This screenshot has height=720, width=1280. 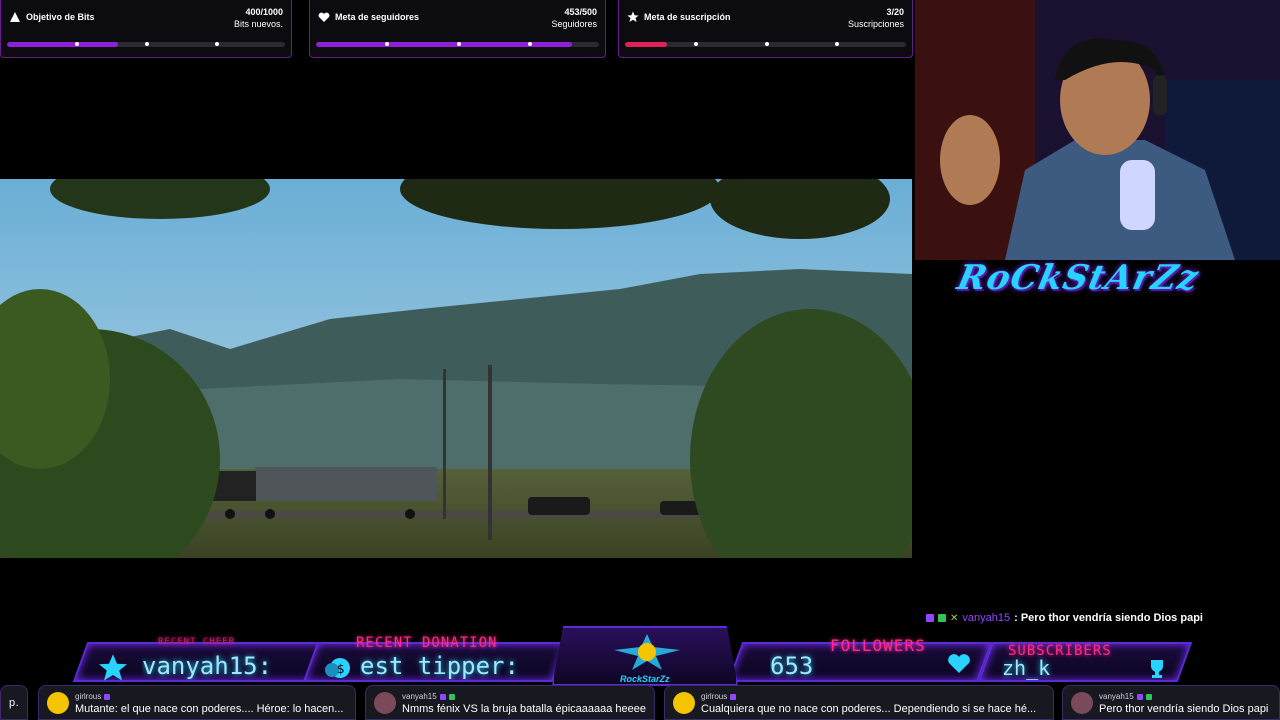 I want to click on goal-count: 400/1000, so click(x=264, y=12).